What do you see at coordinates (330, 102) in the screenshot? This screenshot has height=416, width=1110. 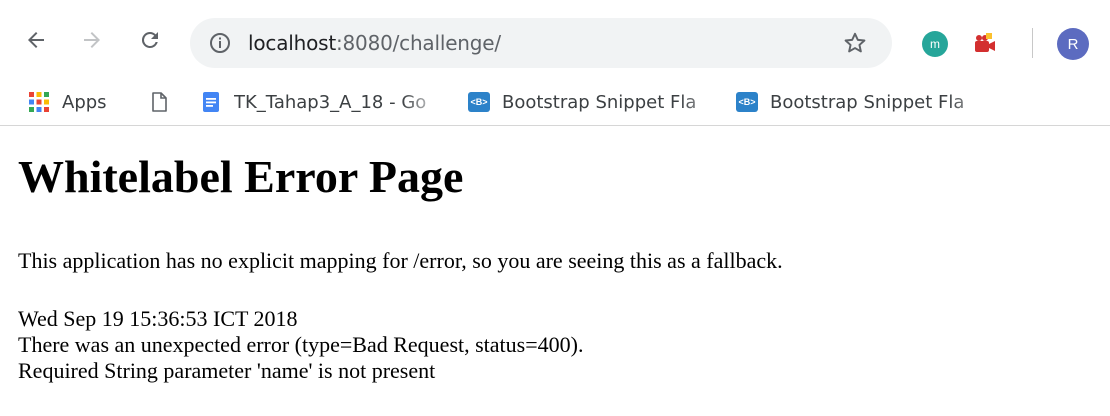 I see `bookmark-label: TK_Tahap3_A_18 - Go` at bounding box center [330, 102].